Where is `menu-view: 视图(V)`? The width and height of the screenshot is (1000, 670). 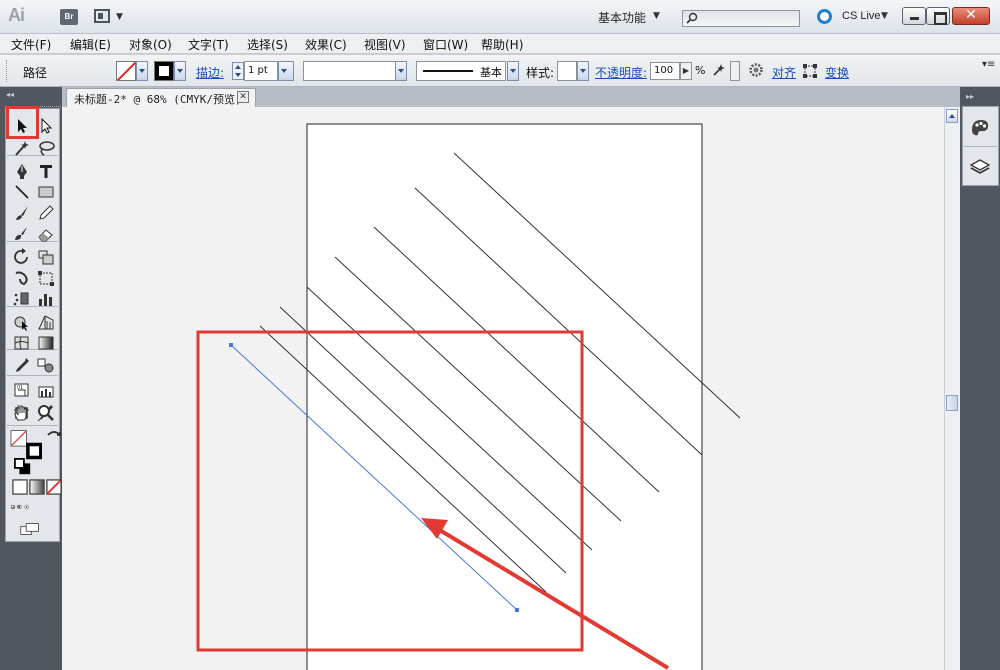 menu-view: 视图(V) is located at coordinates (385, 44).